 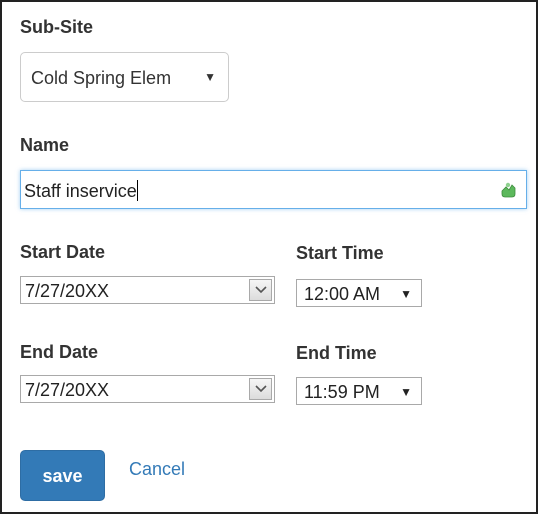 I want to click on subsite-select: Cold Spring Elem ▼, so click(x=124, y=77).